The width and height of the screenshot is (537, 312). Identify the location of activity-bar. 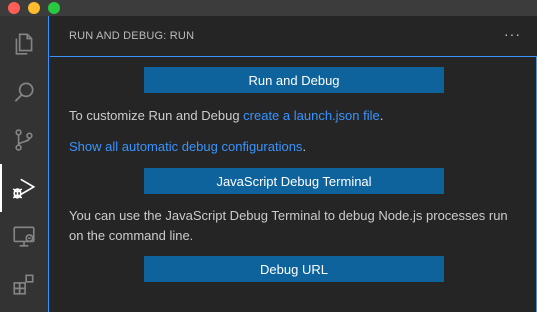
(24, 164).